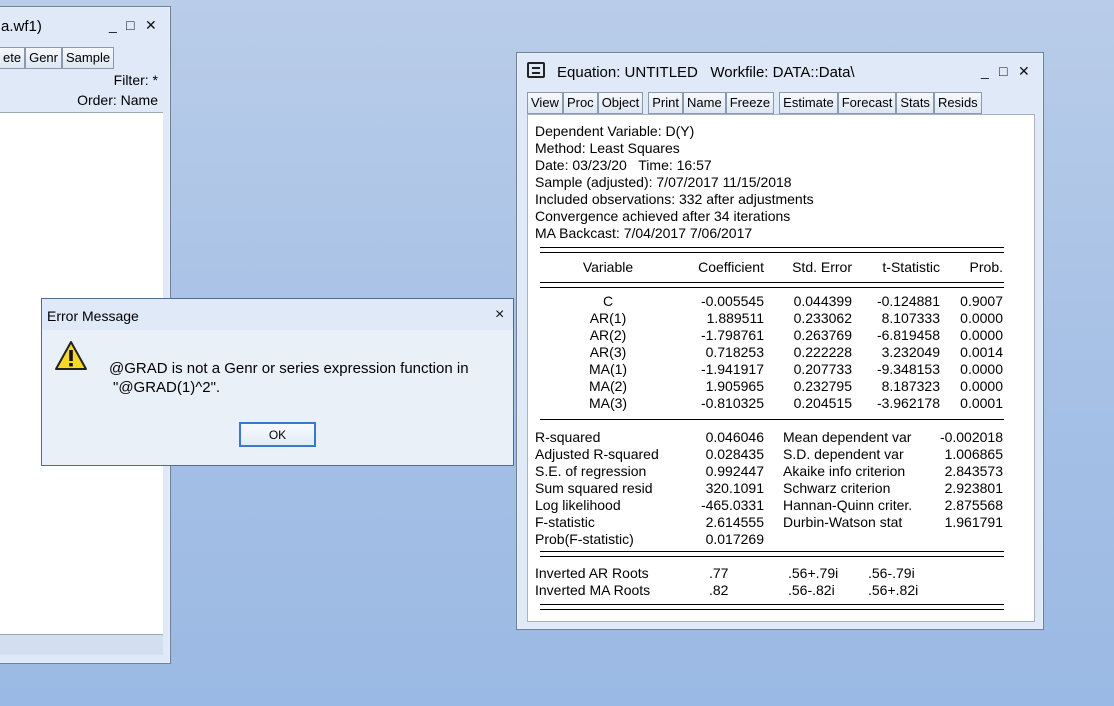 The width and height of the screenshot is (1114, 706). What do you see at coordinates (71, 355) in the screenshot?
I see `warning-icon` at bounding box center [71, 355].